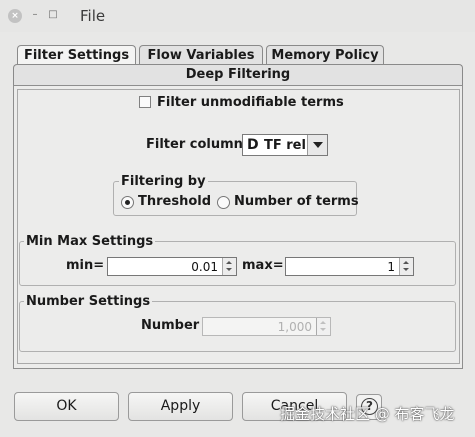  I want to click on max-spinner: 1, so click(349, 266).